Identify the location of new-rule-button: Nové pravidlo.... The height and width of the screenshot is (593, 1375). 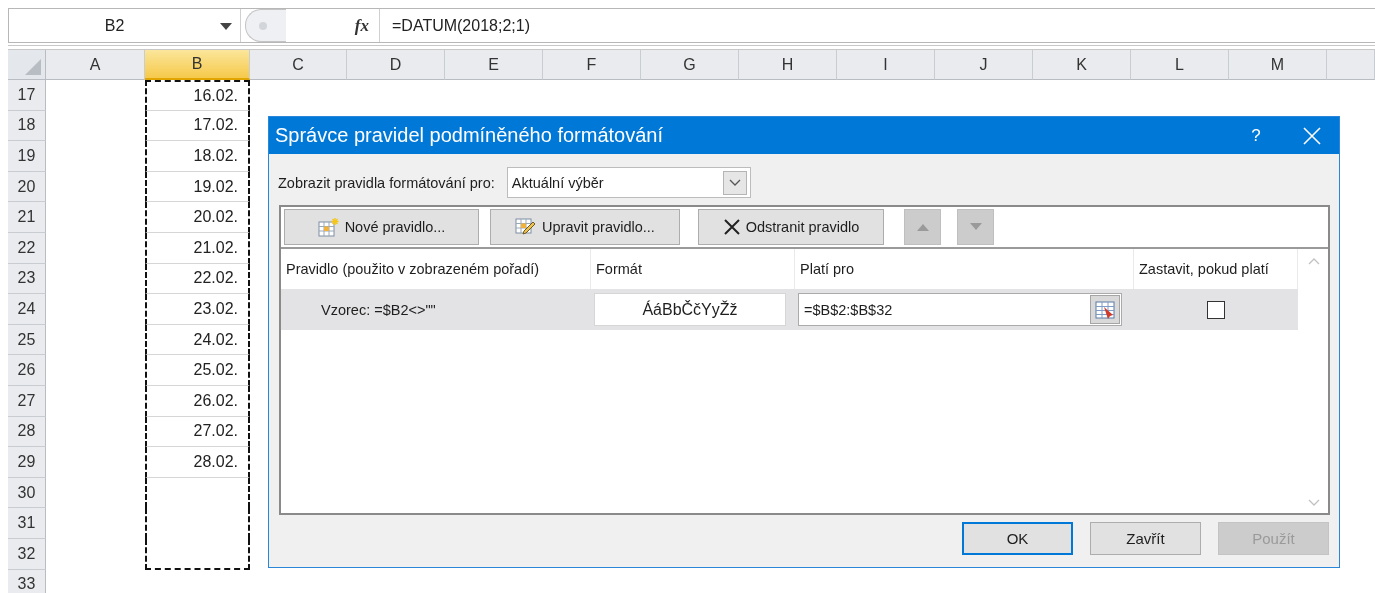
(381, 227).